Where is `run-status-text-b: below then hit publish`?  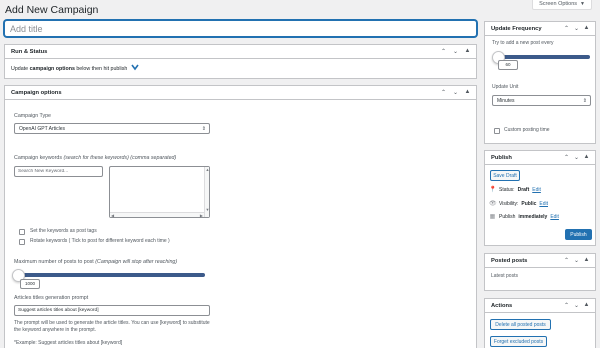
run-status-text-b: below then hit publish is located at coordinates (101, 68).